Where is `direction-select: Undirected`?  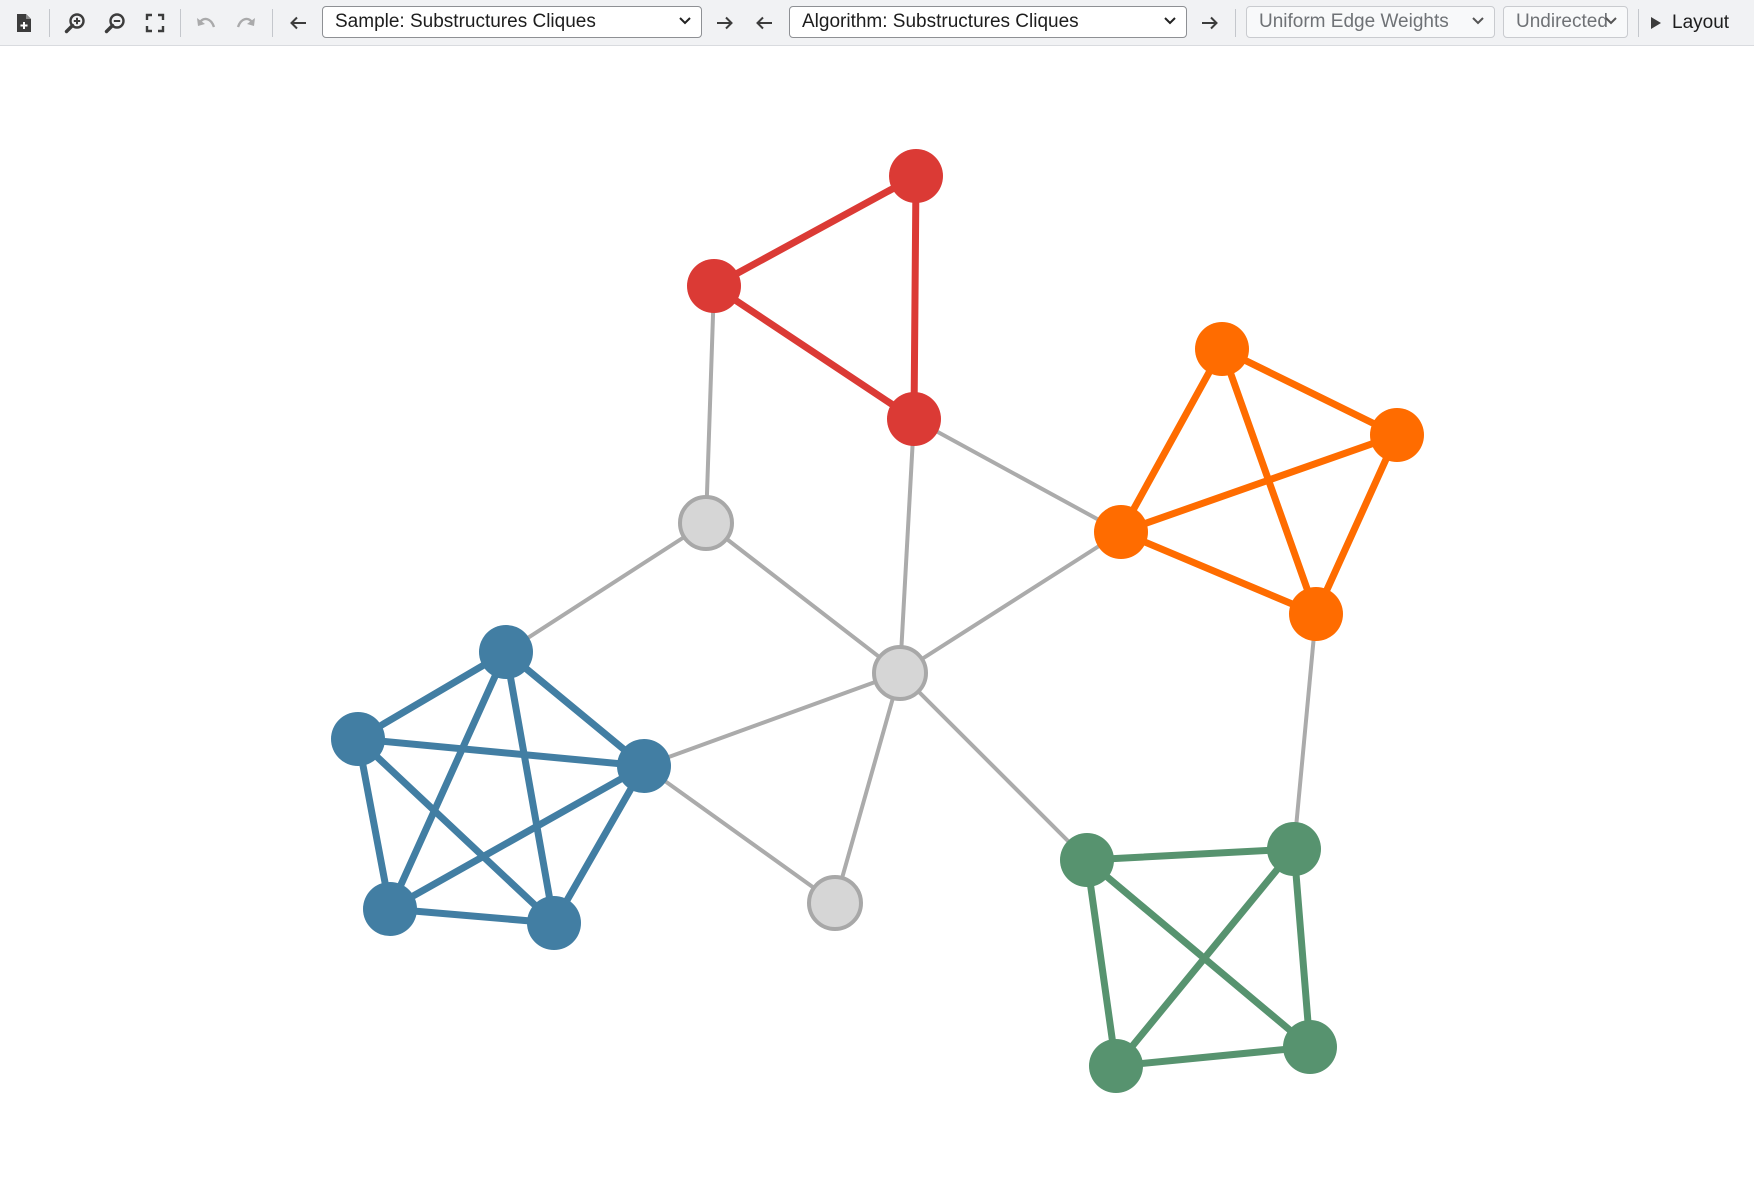 direction-select: Undirected is located at coordinates (1565, 22).